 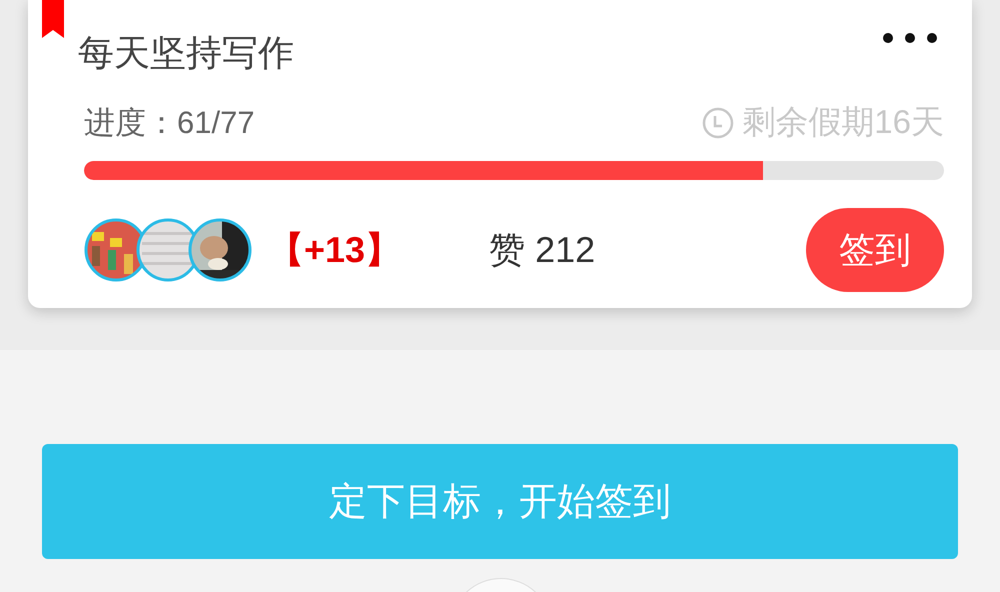 I want to click on member-count: 【+13】, so click(x=335, y=250).